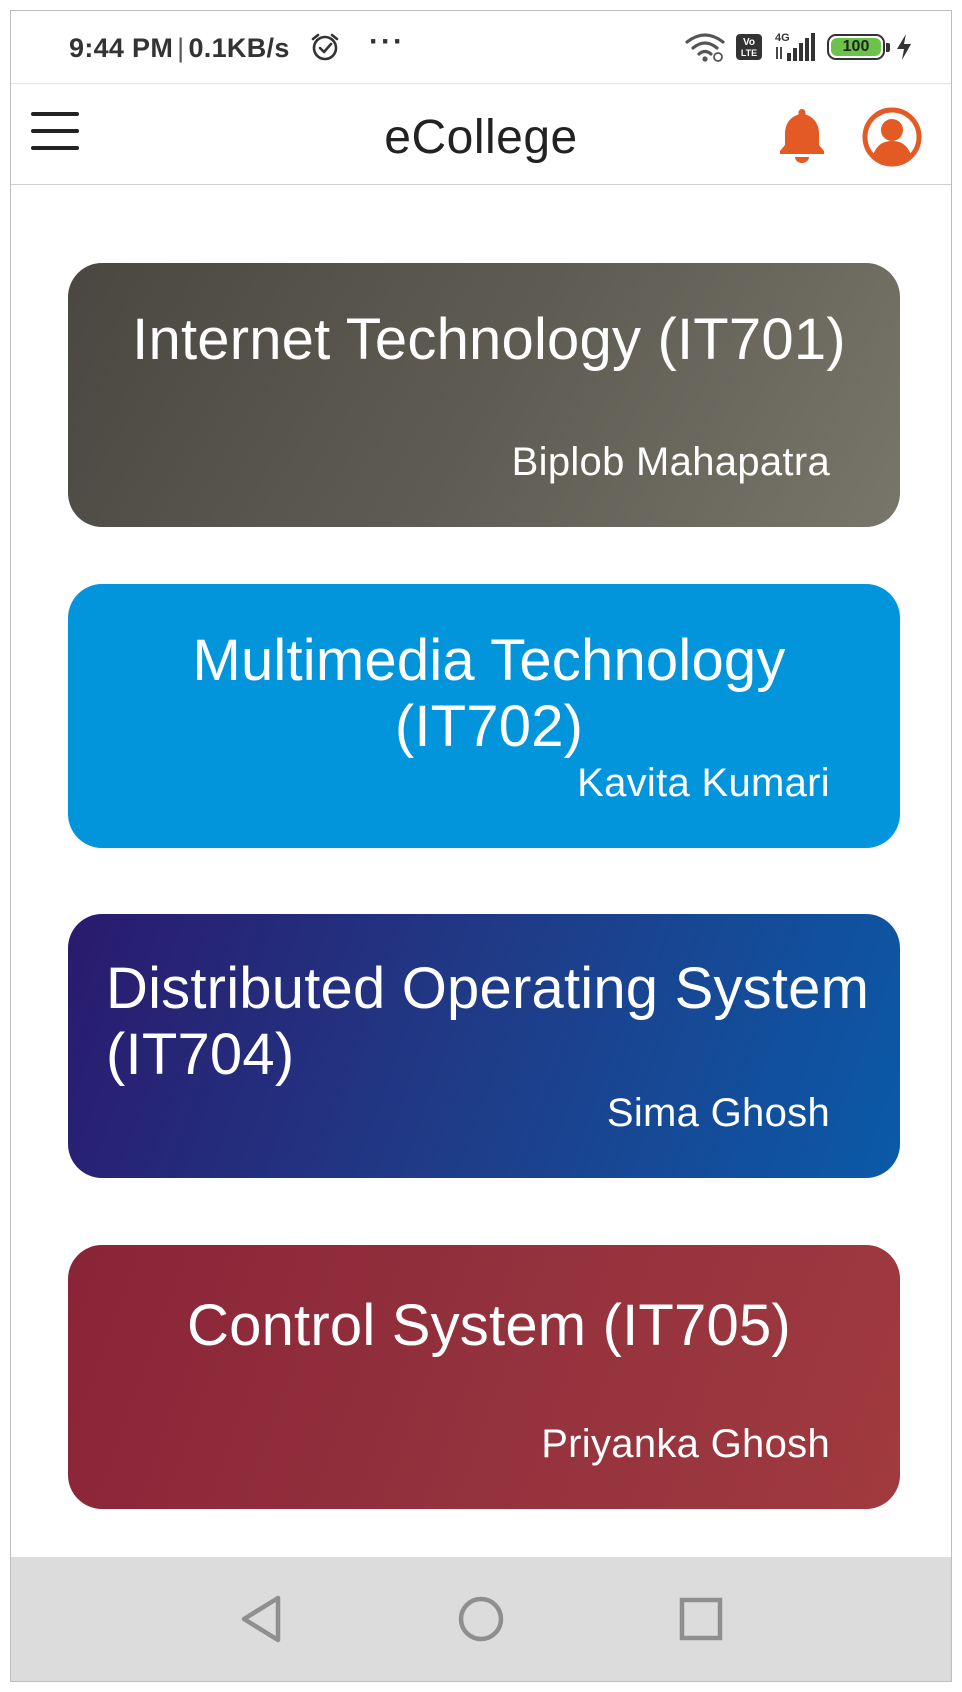  Describe the element at coordinates (904, 47) in the screenshot. I see `charging-bolt-icon` at that location.